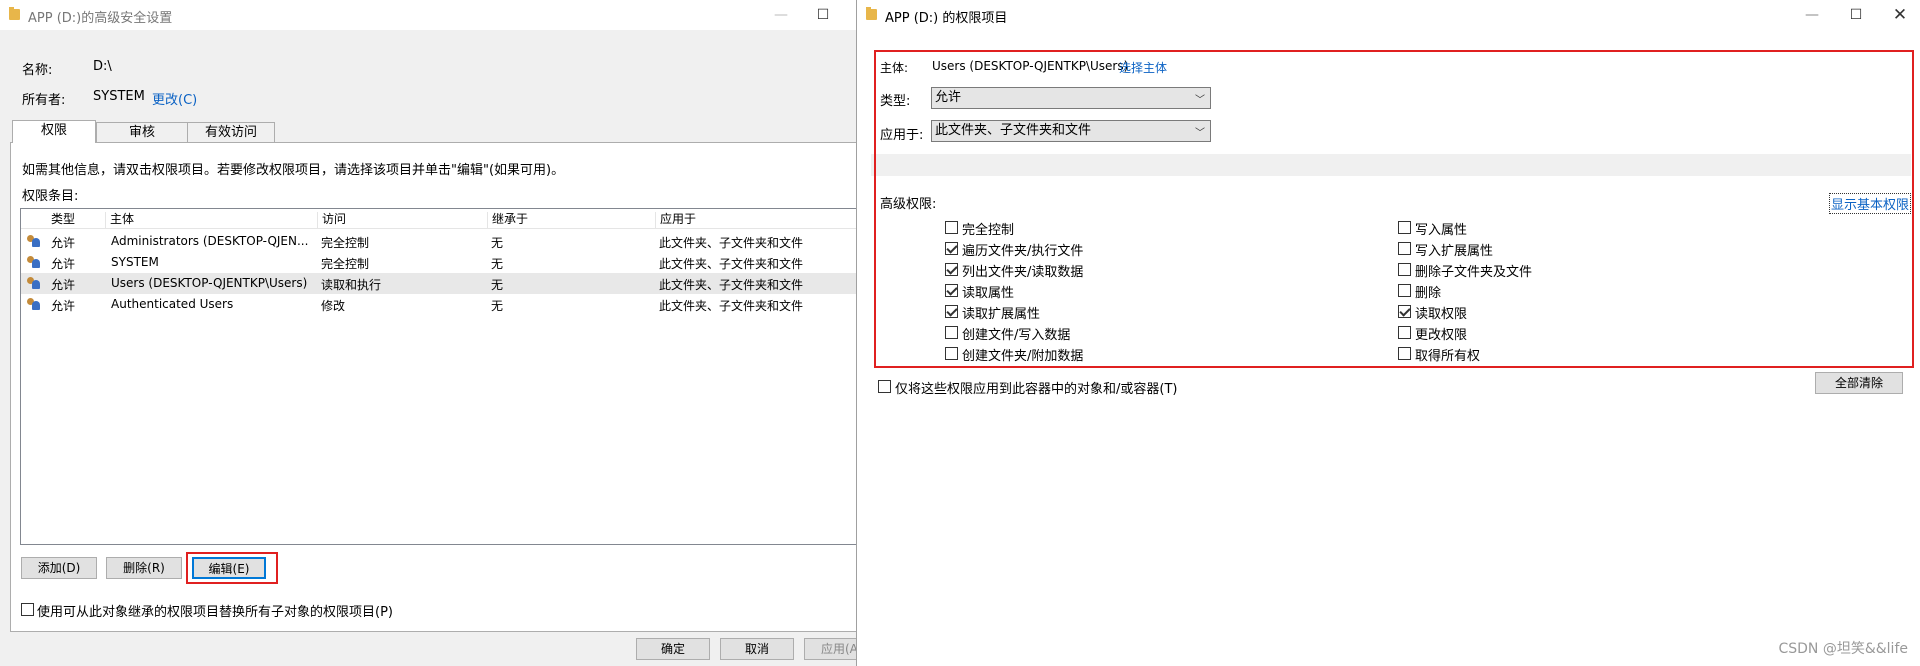 The image size is (1920, 666). I want to click on list-header: 类型 主体 访问 继承于 应用于, so click(438, 219).